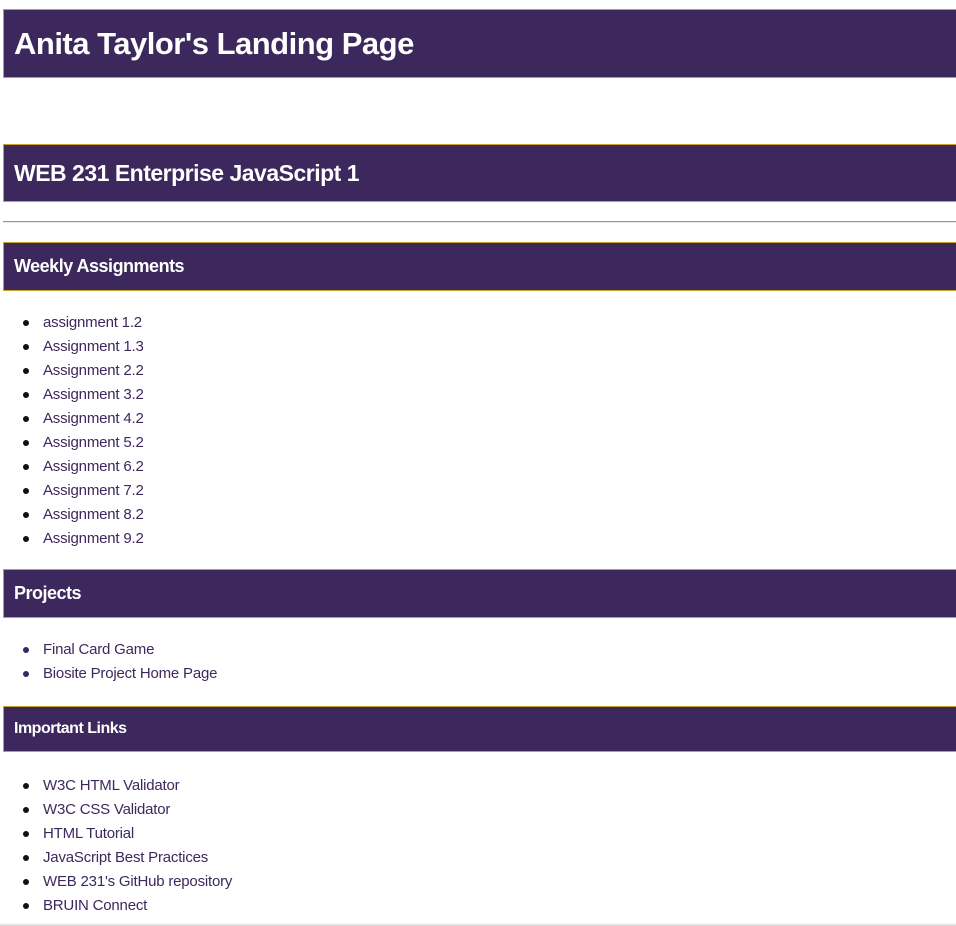 The width and height of the screenshot is (956, 926). What do you see at coordinates (95, 905) in the screenshot?
I see `bruin-connect-link: BRUIN Connect` at bounding box center [95, 905].